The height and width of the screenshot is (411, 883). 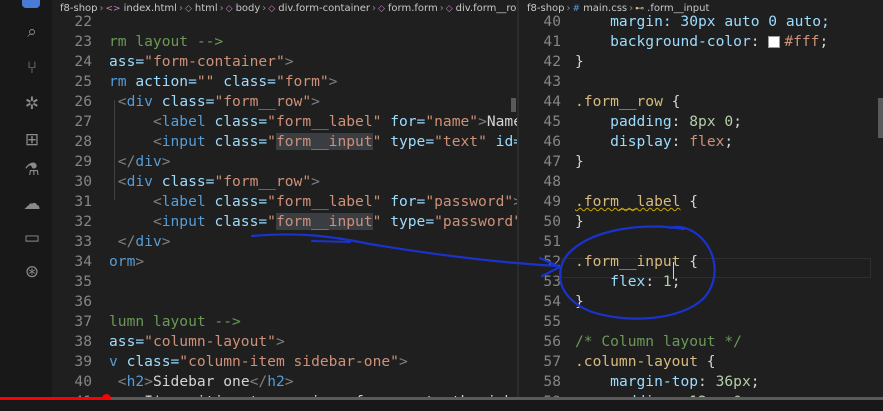 What do you see at coordinates (441, 405) in the screenshot?
I see `video-controls-bar` at bounding box center [441, 405].